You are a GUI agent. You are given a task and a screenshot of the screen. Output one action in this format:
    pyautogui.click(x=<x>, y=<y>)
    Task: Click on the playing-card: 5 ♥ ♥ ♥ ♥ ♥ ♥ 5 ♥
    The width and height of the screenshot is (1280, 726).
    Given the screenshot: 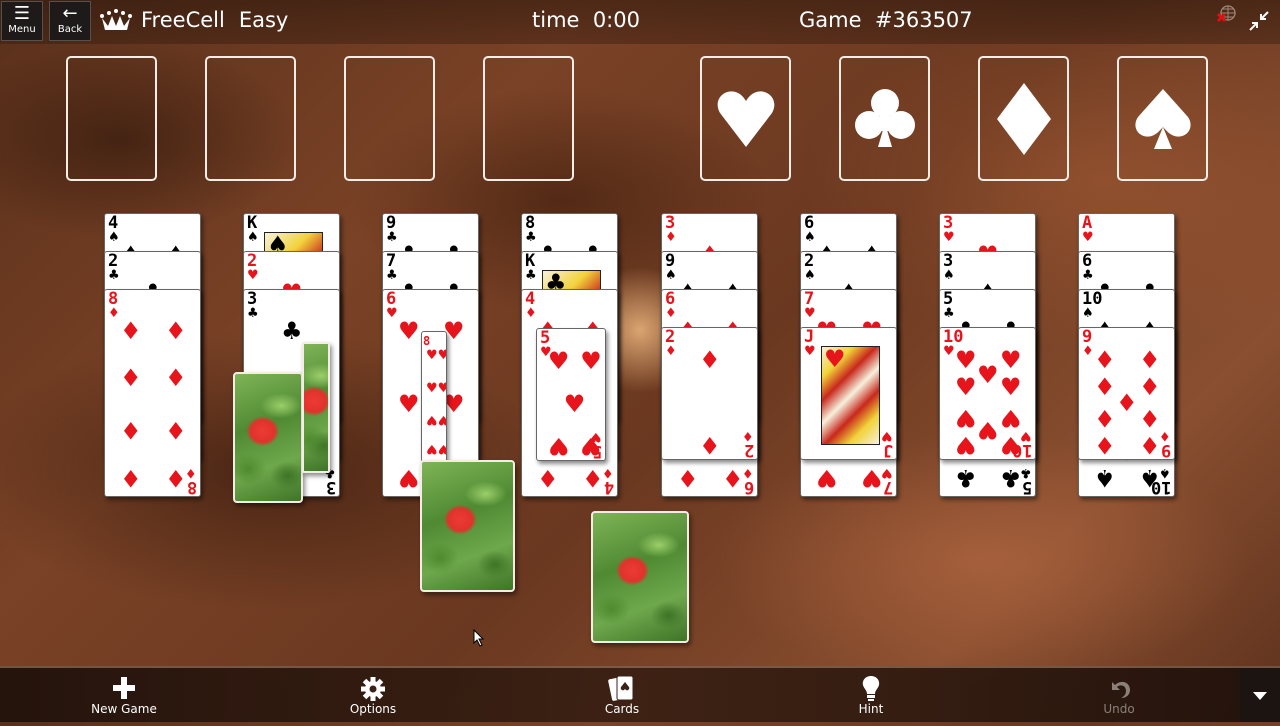 What is the action you would take?
    pyautogui.click(x=571, y=394)
    